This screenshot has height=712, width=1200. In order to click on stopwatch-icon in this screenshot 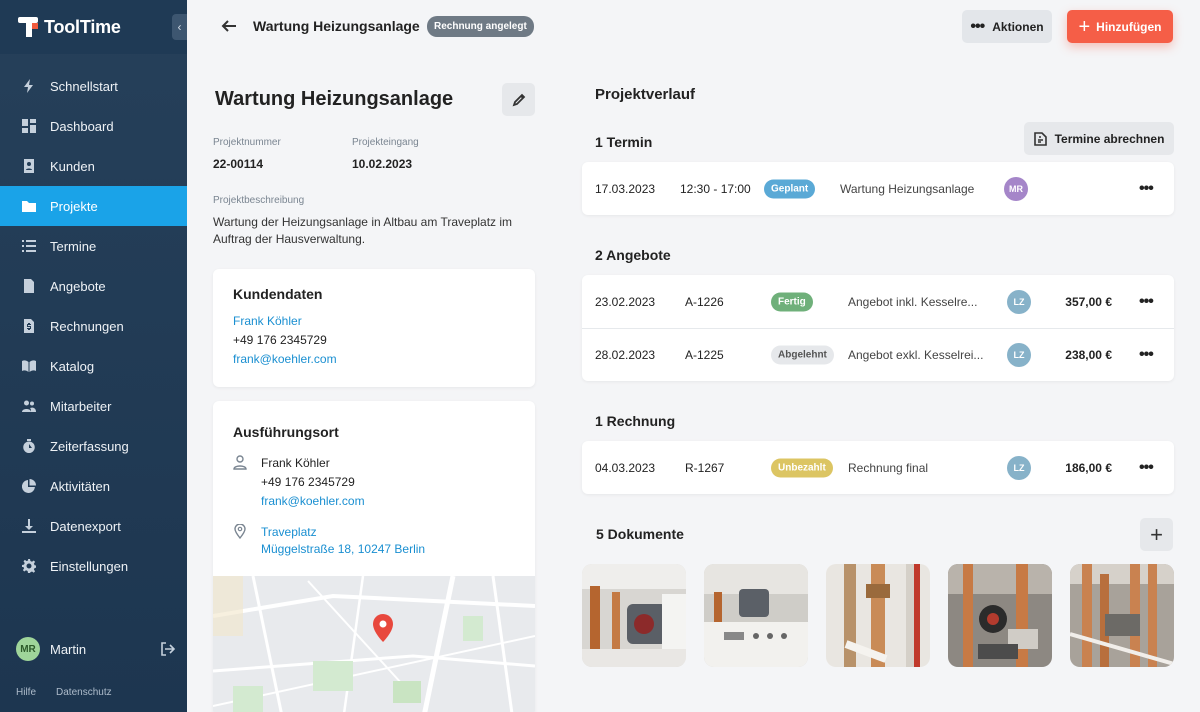, I will do `click(29, 446)`.